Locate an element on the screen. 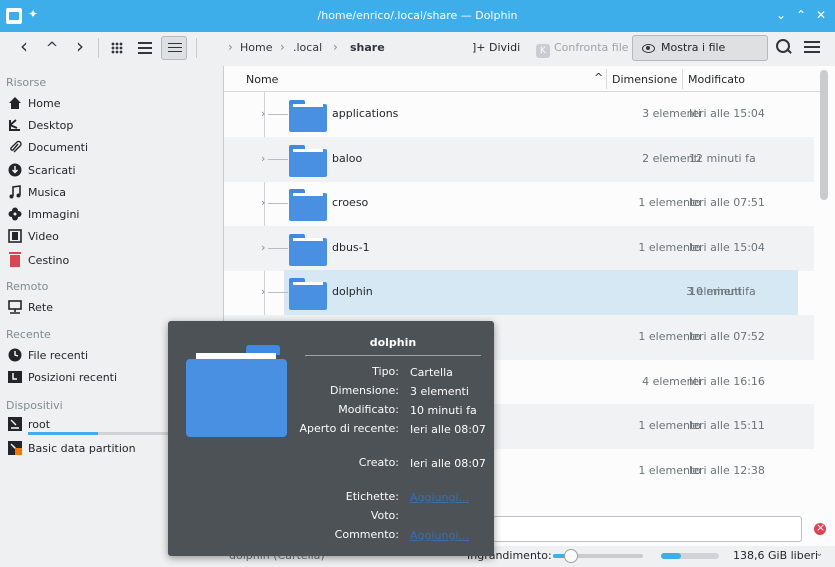 The width and height of the screenshot is (835, 567). sidebar-item-trash: Cestino is located at coordinates (38, 261).